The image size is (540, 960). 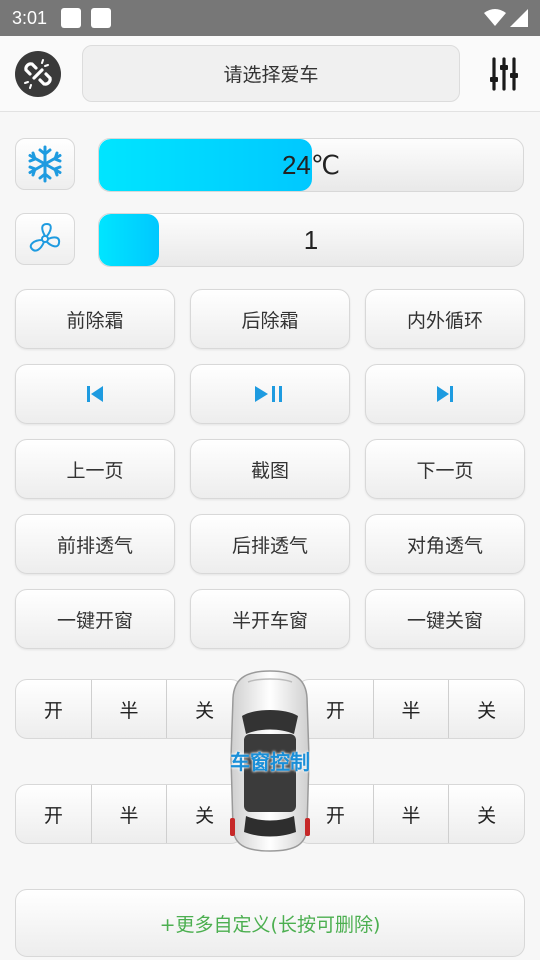 I want to click on half-open-windows-button: 半开车窗, so click(x=270, y=619).